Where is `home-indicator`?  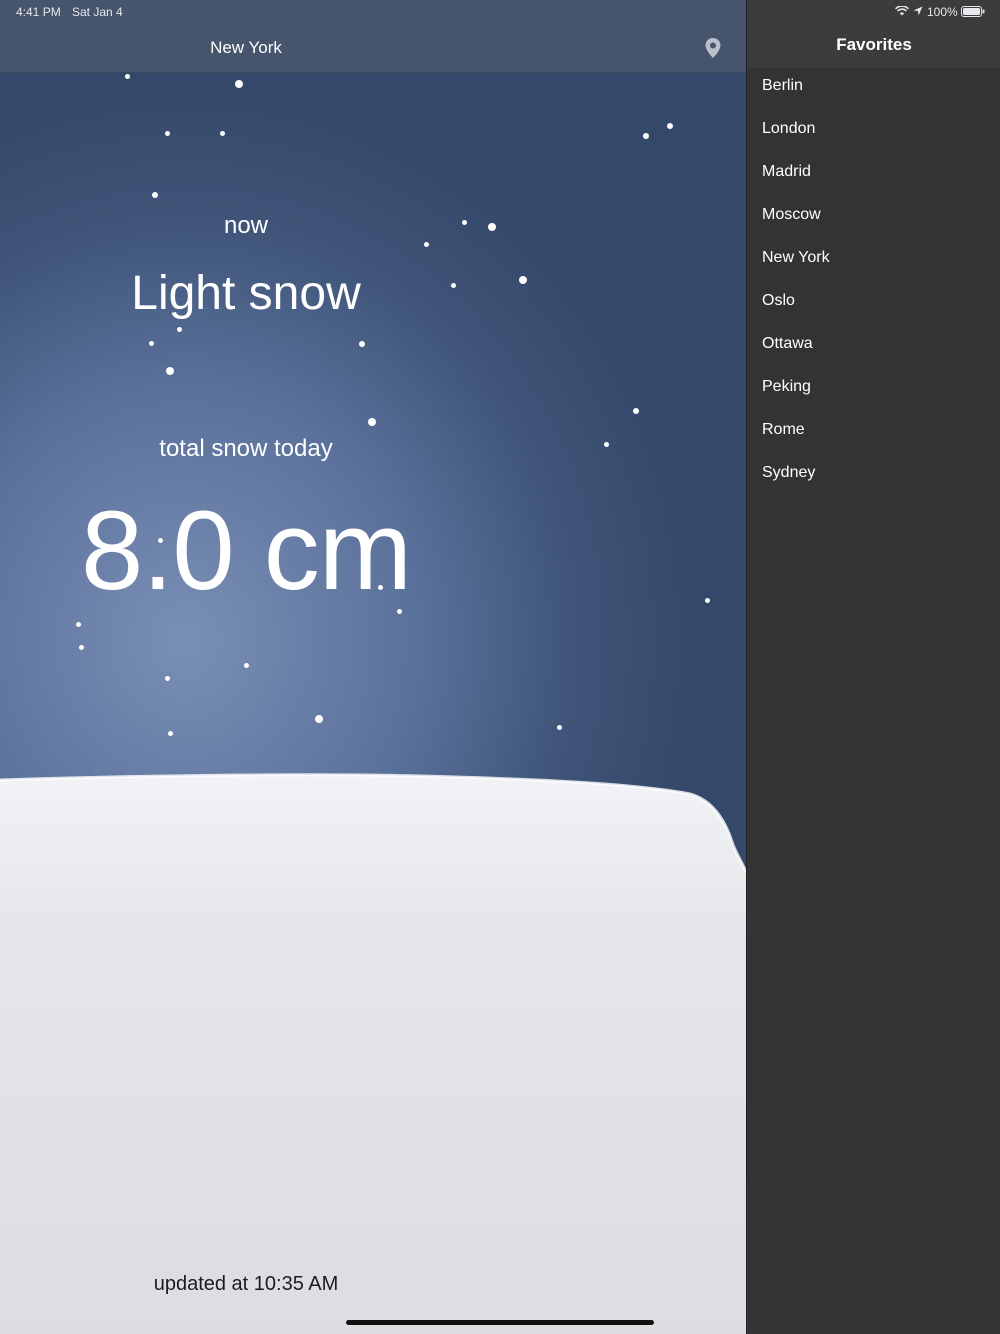
home-indicator is located at coordinates (500, 1322).